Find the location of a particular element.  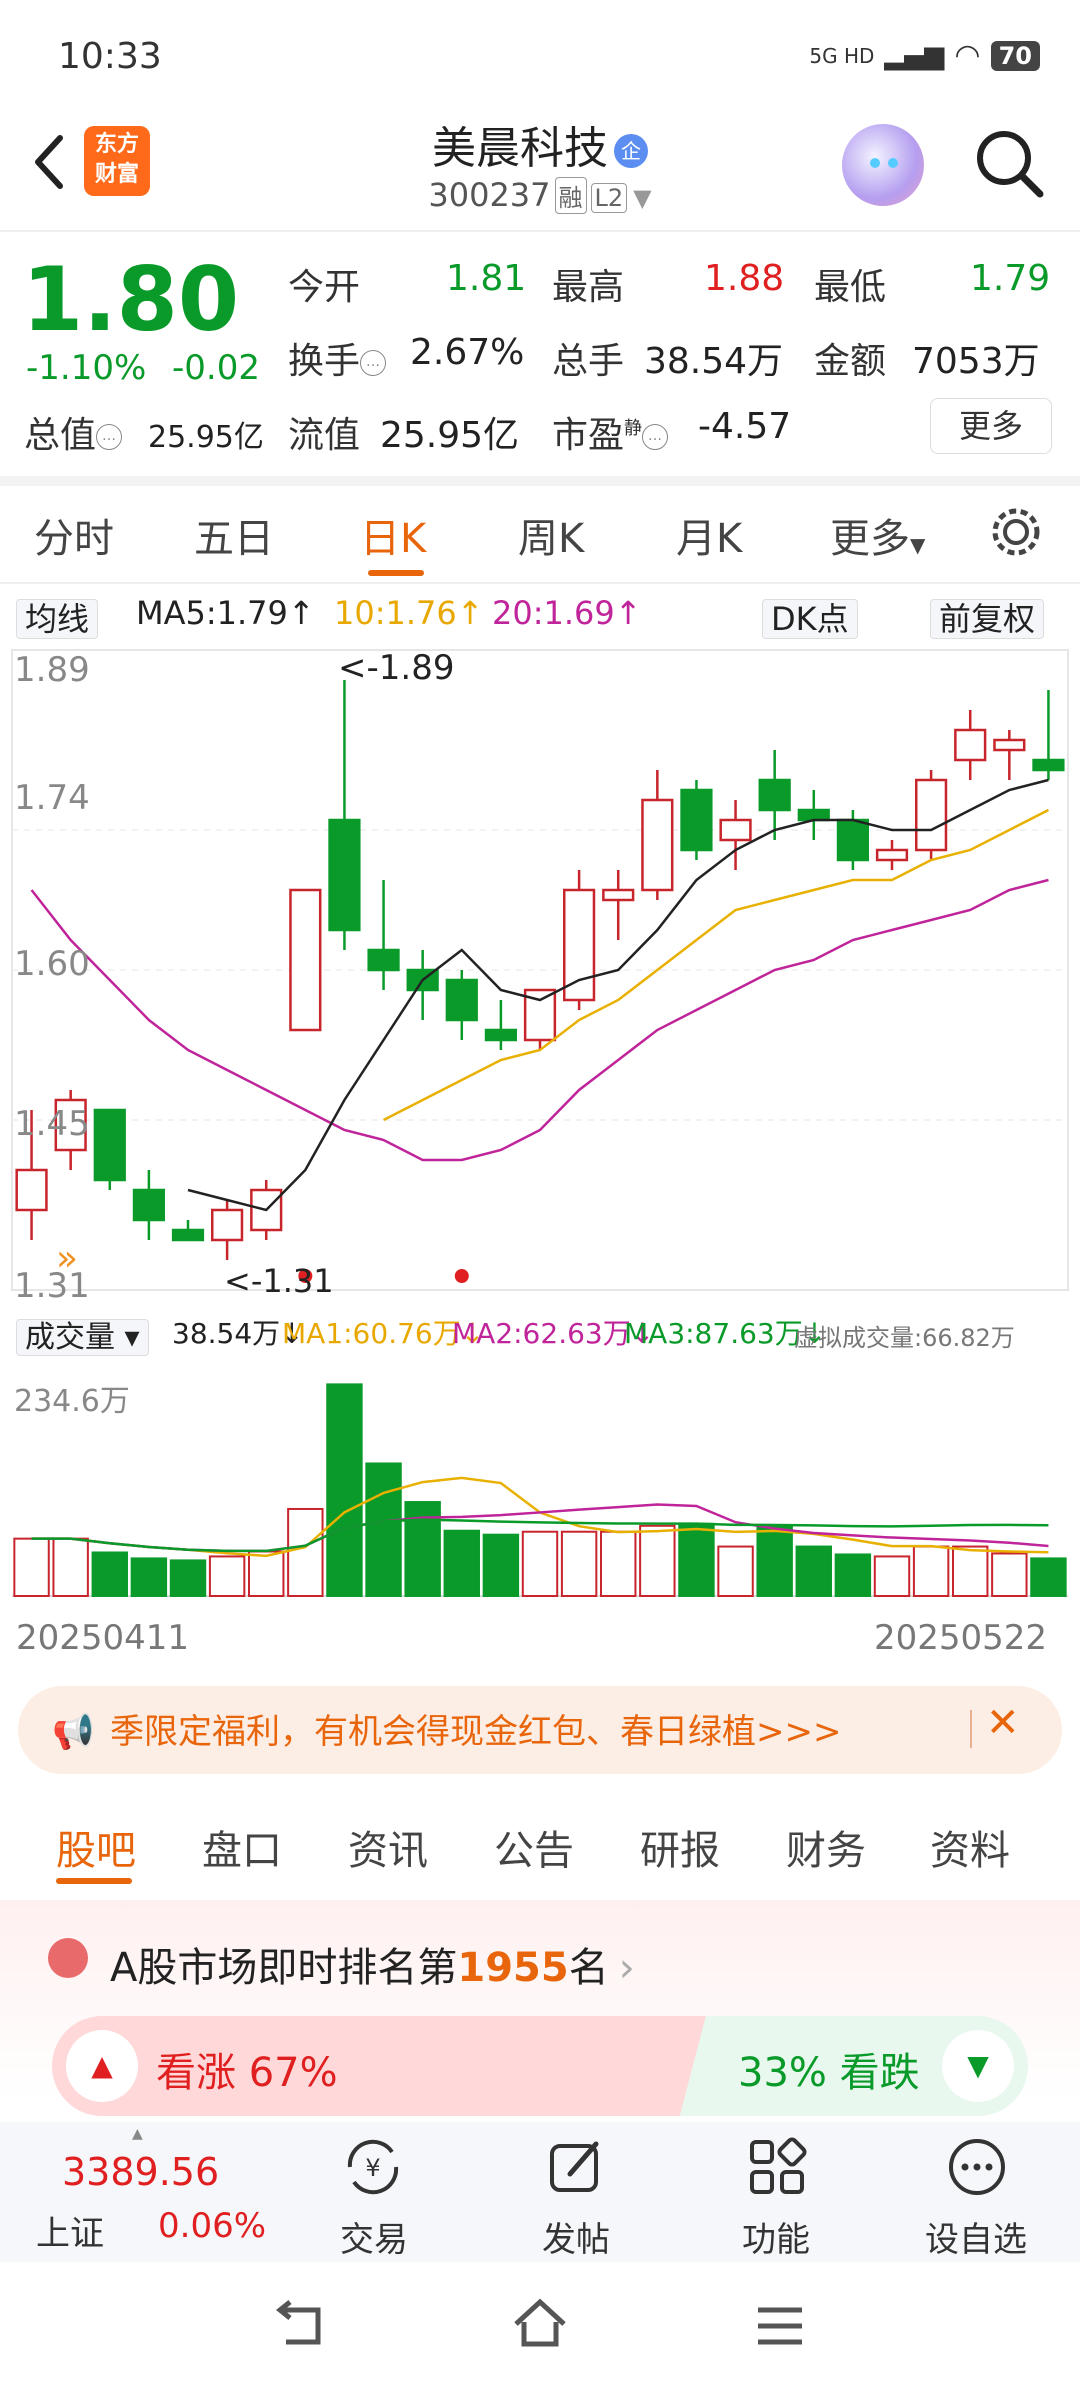

amount-value: 7053万 is located at coordinates (976, 361).